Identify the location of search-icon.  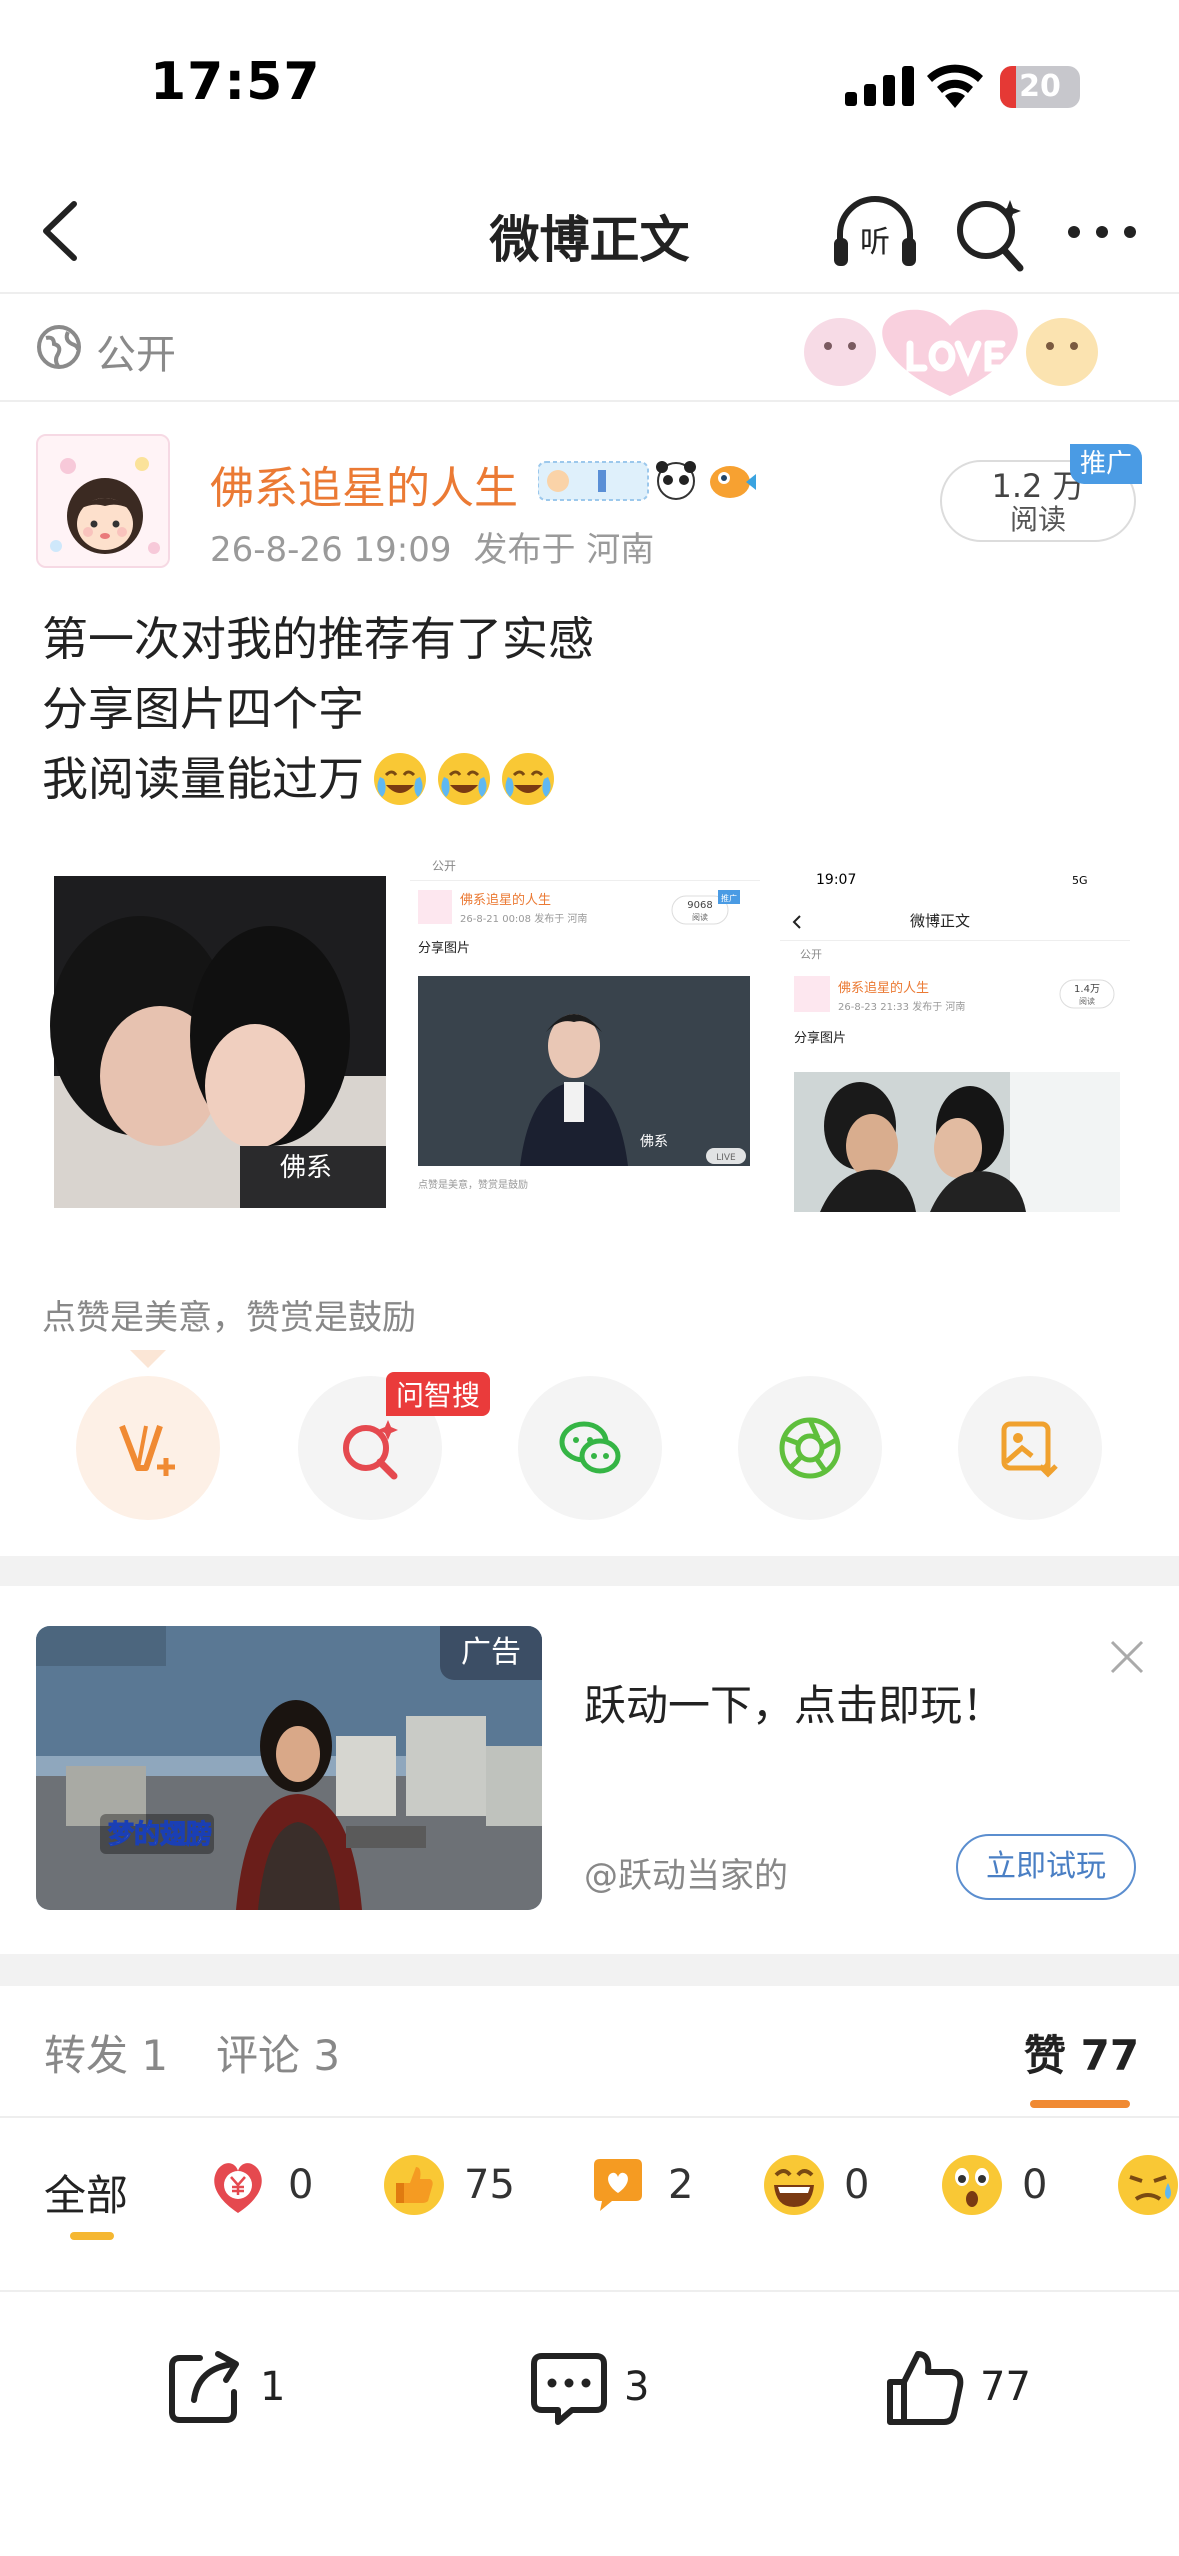
(990, 232).